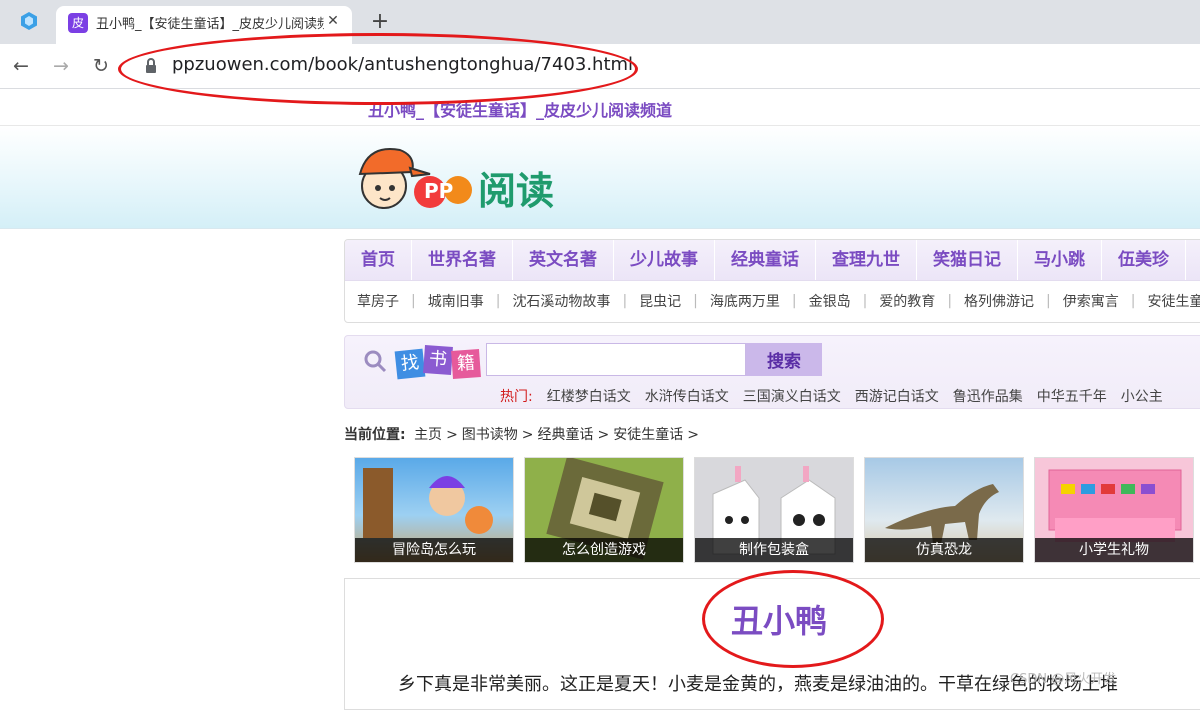  What do you see at coordinates (1072, 396) in the screenshot?
I see `hot-keyword-link: 中华五千年` at bounding box center [1072, 396].